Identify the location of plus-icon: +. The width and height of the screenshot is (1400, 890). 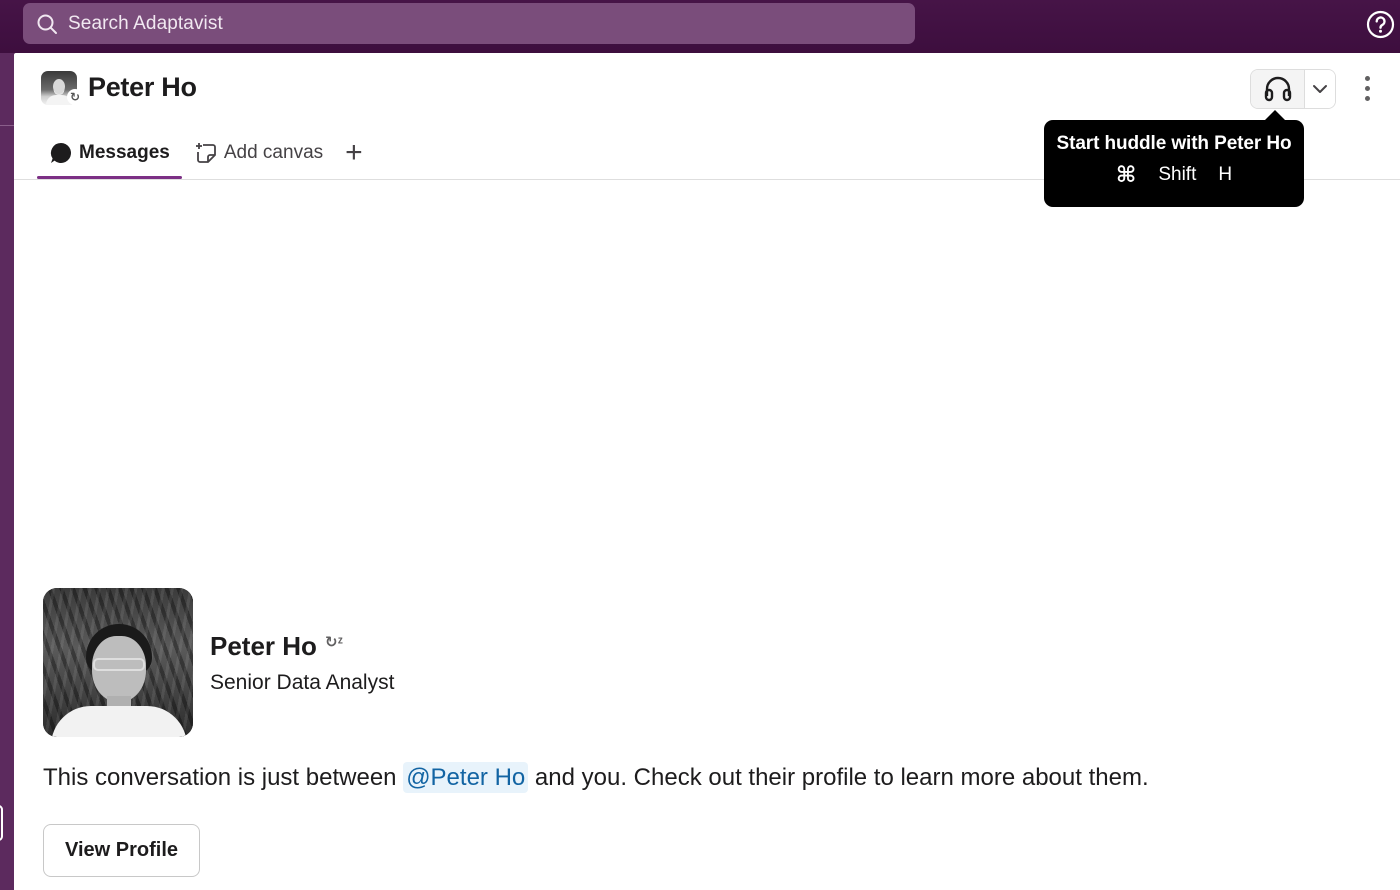
(354, 152).